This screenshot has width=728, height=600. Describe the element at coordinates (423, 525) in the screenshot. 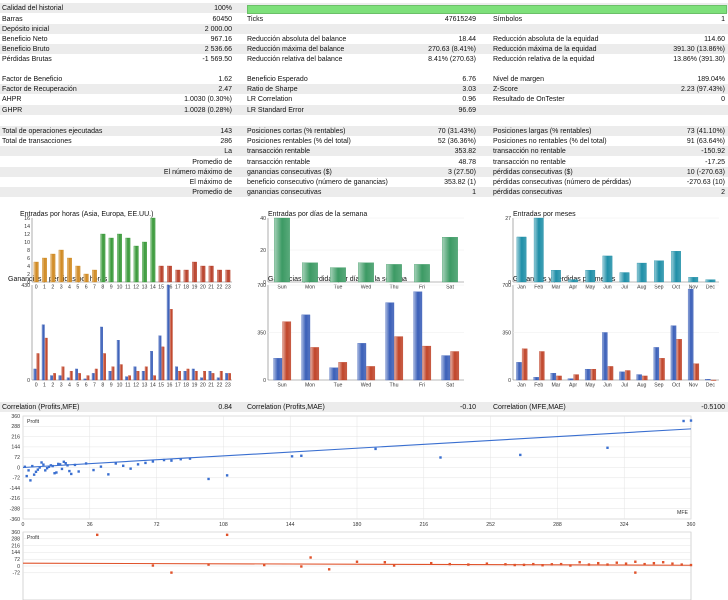

I see `x-tick-label: 216` at that location.